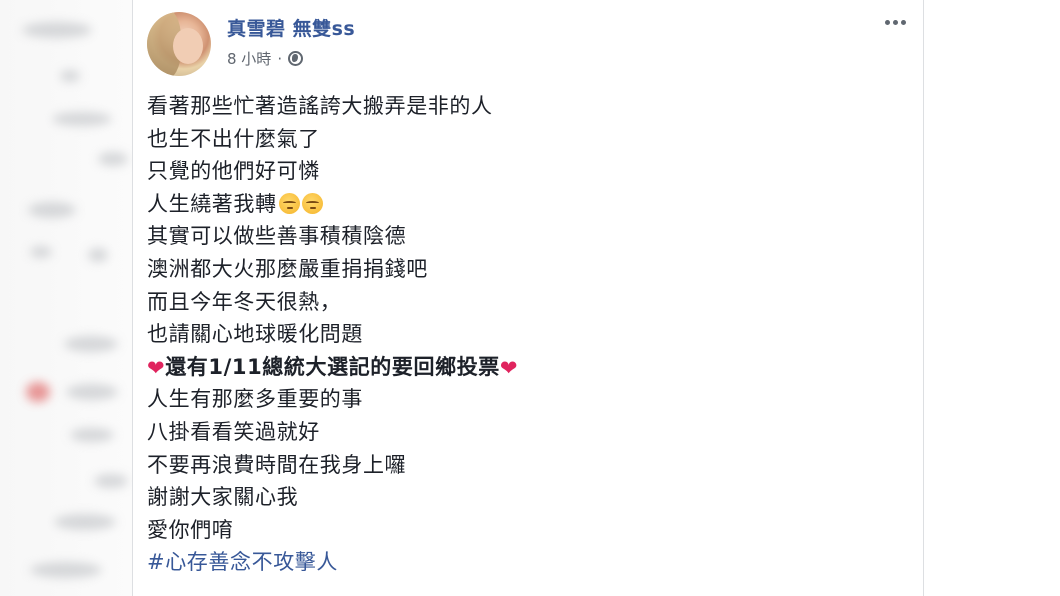  What do you see at coordinates (244, 301) in the screenshot?
I see `post-line: 而且今年冬天很熱，` at bounding box center [244, 301].